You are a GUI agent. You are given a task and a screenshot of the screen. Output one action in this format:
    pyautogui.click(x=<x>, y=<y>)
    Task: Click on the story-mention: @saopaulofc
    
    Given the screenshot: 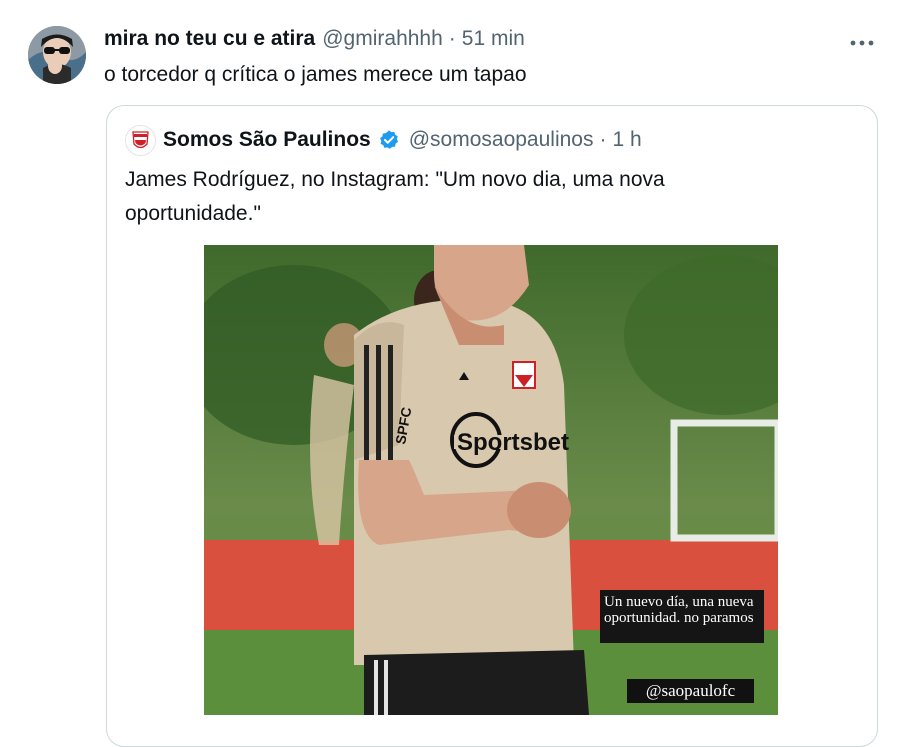 What is the action you would take?
    pyautogui.click(x=690, y=691)
    